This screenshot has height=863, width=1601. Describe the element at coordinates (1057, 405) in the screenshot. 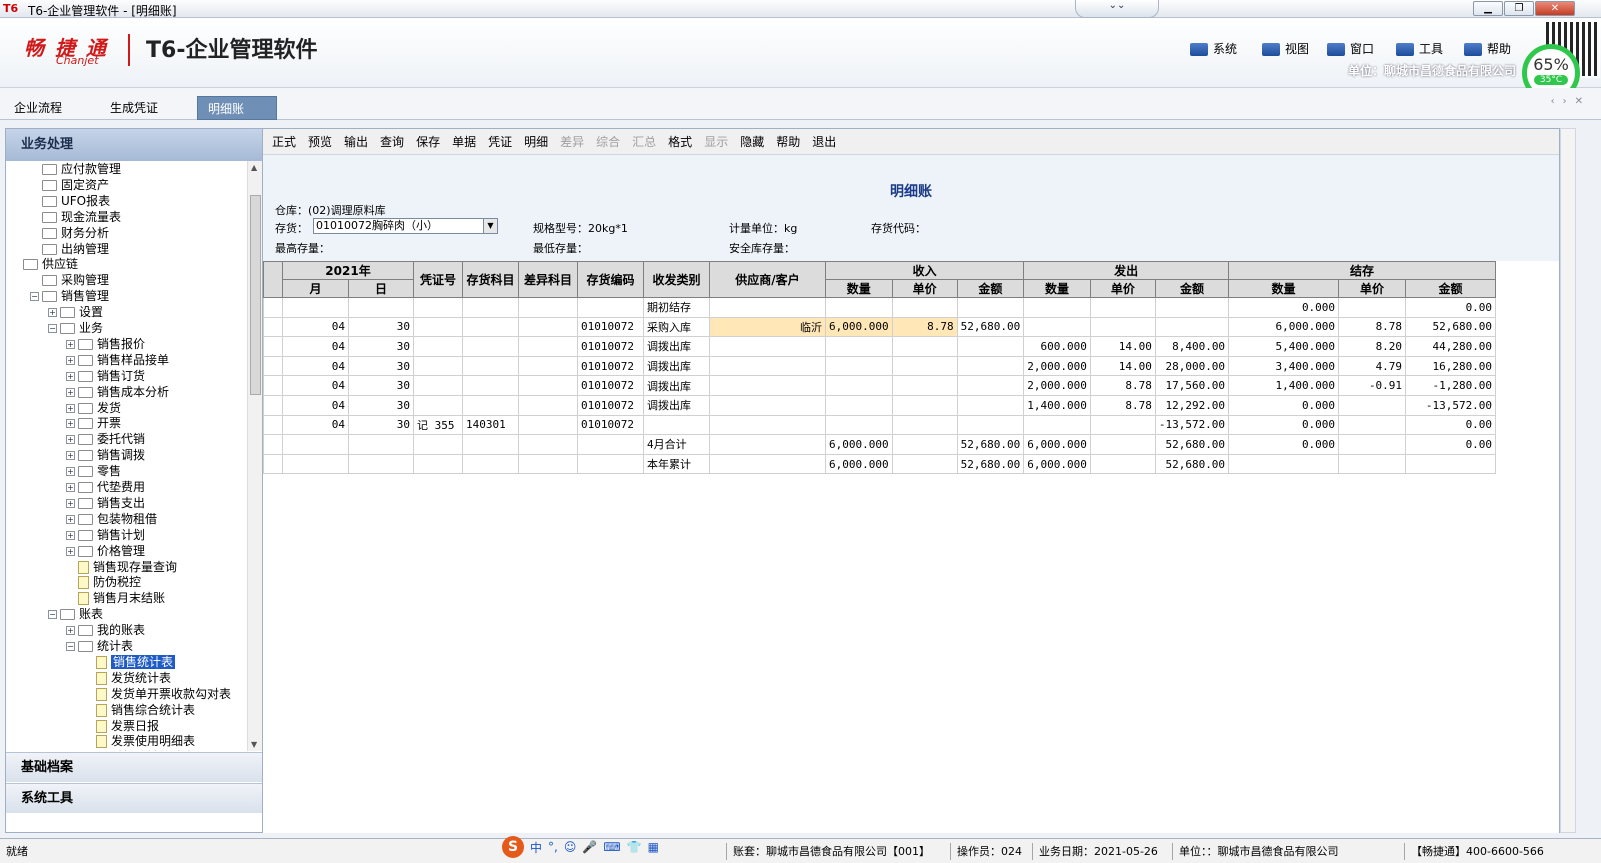

I see `table-cell: 1,400.000` at that location.